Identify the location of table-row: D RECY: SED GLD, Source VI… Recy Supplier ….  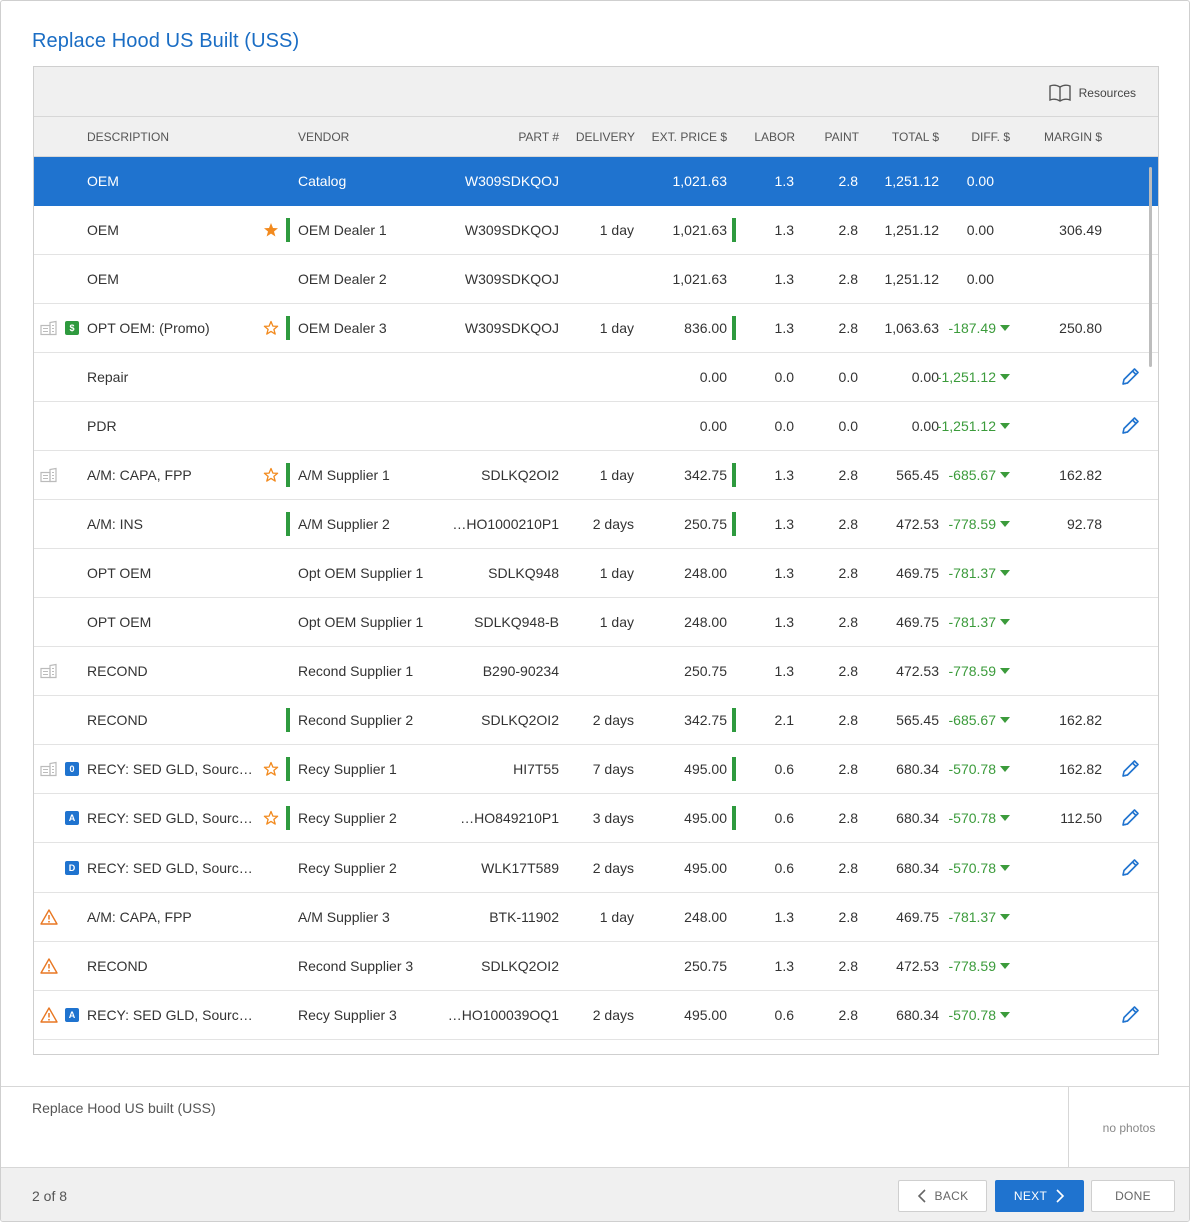
(596, 868).